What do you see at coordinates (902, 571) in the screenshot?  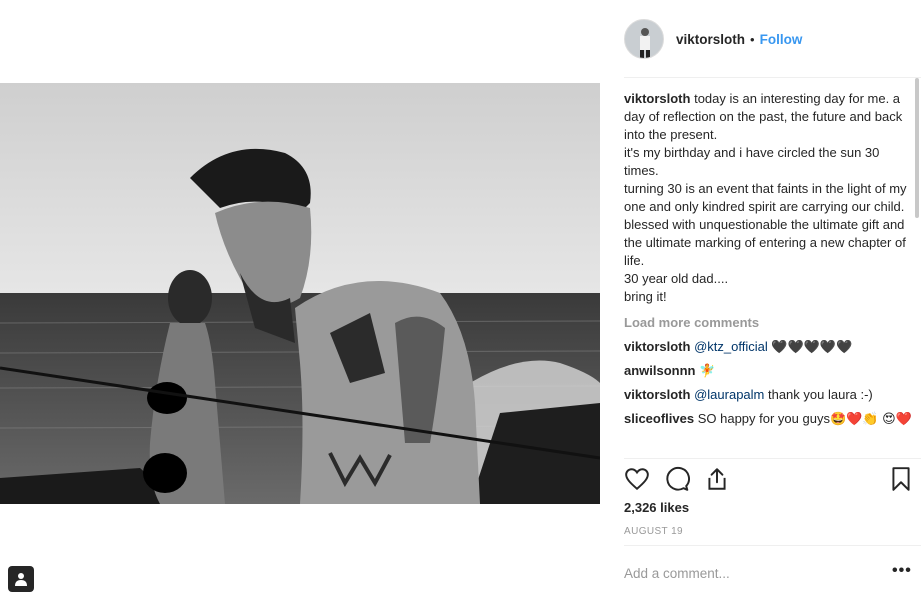 I see `more-options-icon: •••` at bounding box center [902, 571].